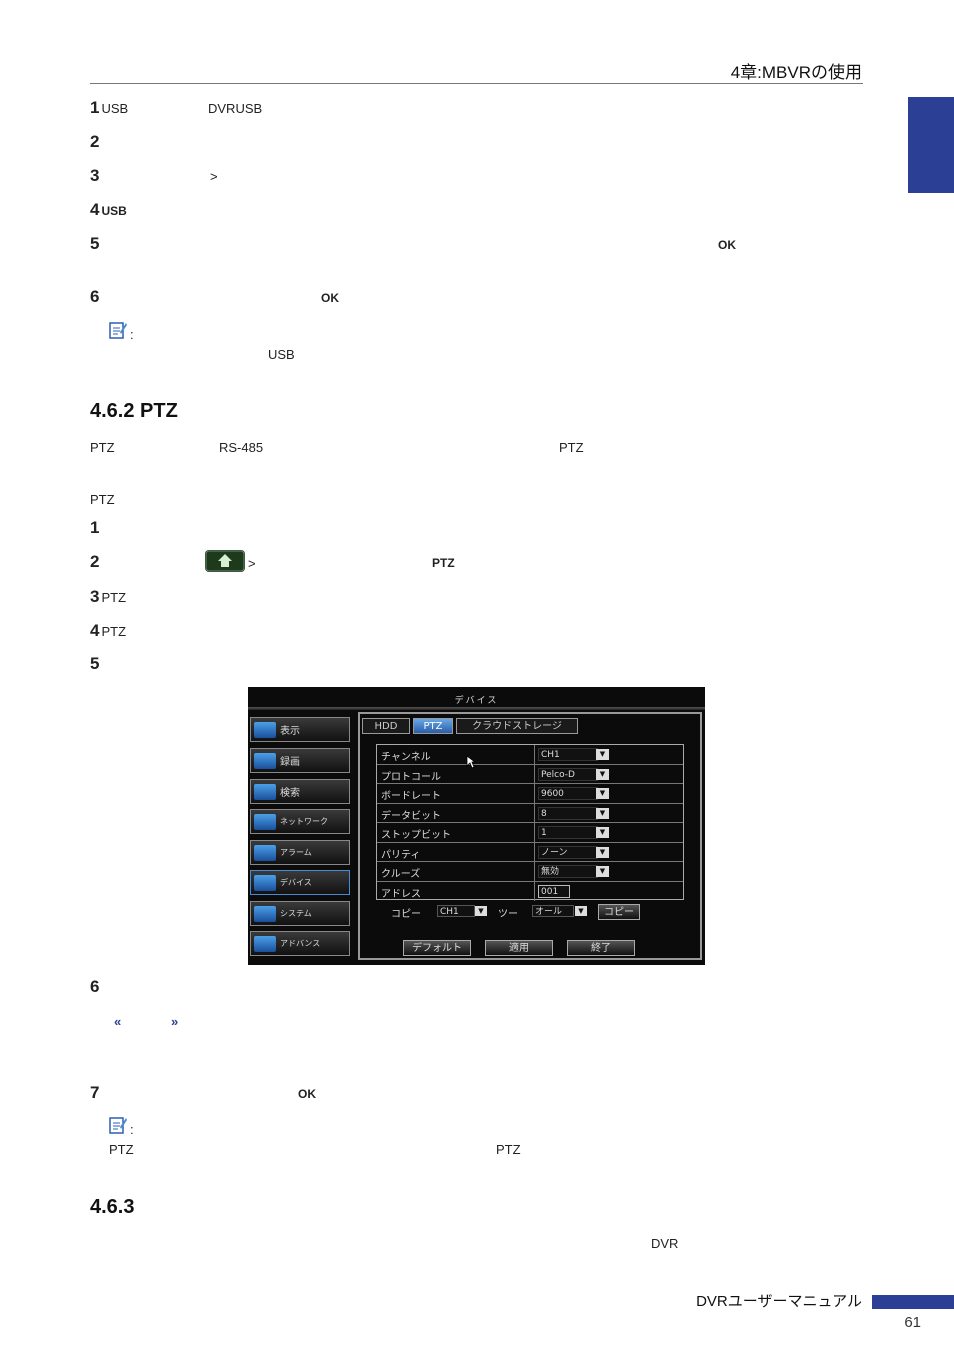 Image resolution: width=954 pixels, height=1350 pixels. What do you see at coordinates (300, 760) in the screenshot?
I see `menu-record: 録画` at bounding box center [300, 760].